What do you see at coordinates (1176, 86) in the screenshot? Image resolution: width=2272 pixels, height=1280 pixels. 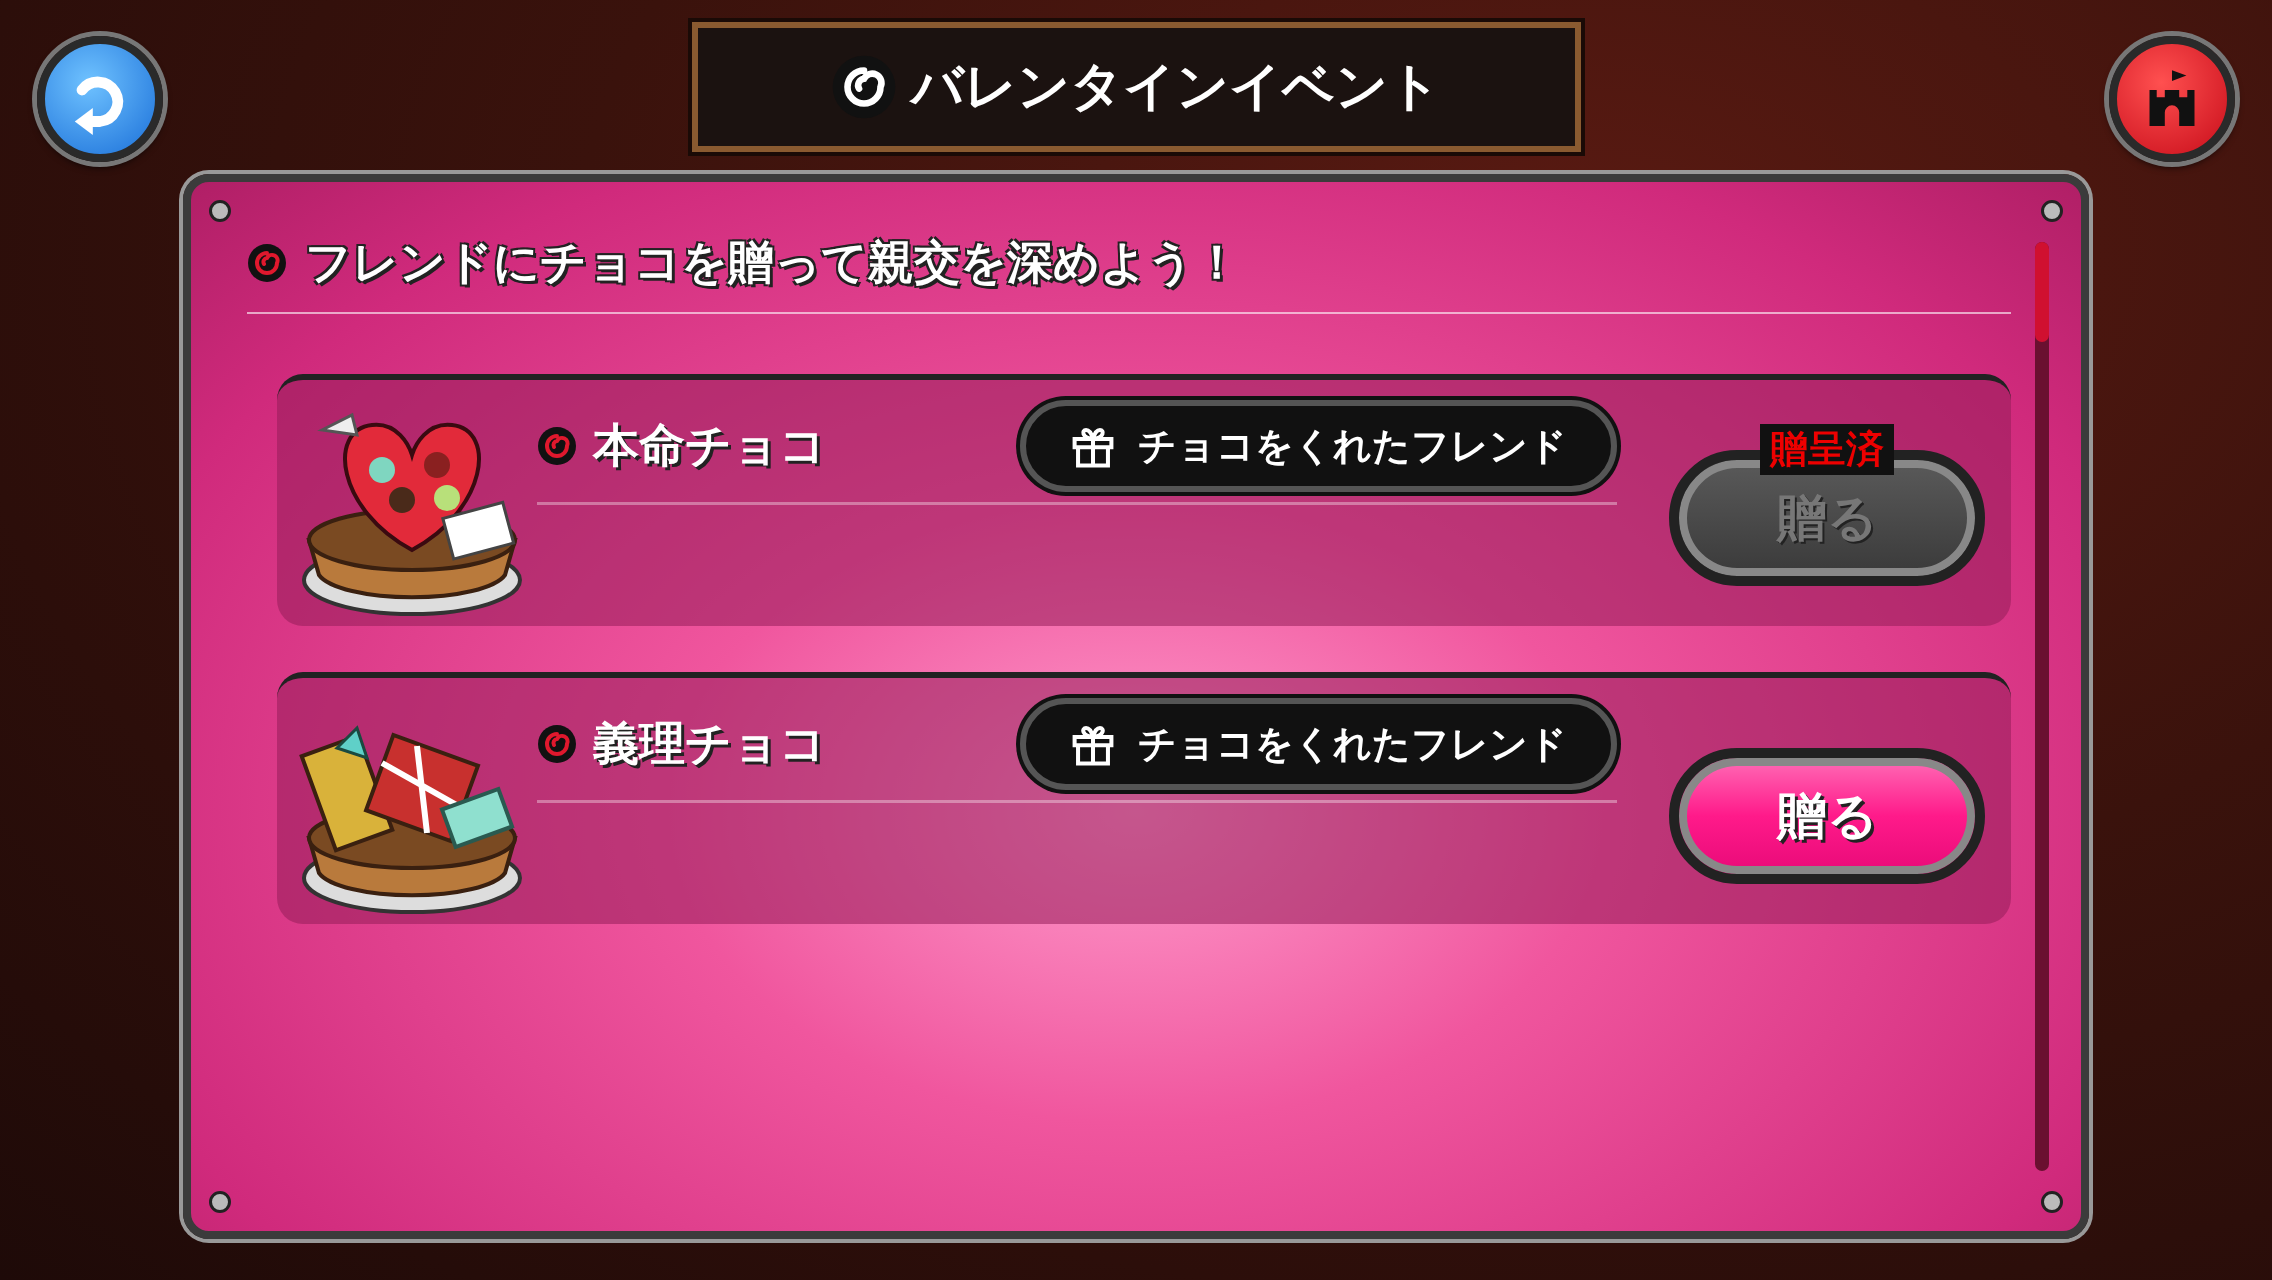 I see `window-title: バレンタインイベント` at bounding box center [1176, 86].